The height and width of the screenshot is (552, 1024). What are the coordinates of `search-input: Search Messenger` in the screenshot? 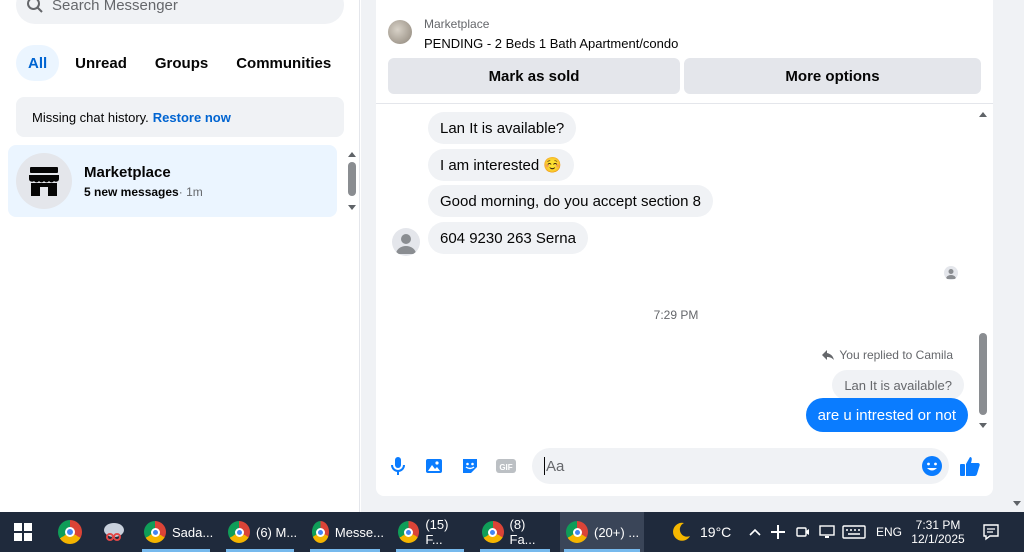 It's located at (180, 12).